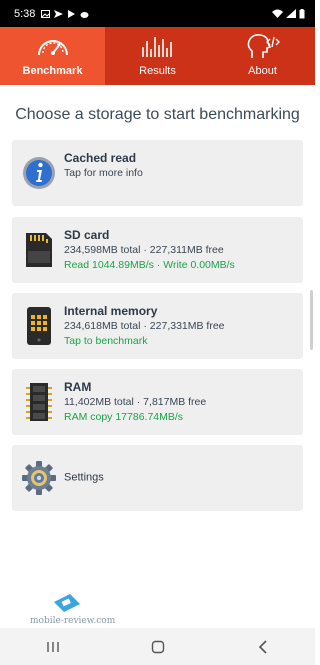 The image size is (320, 665). Describe the element at coordinates (72, 13) in the screenshot. I see `play-icon` at that location.